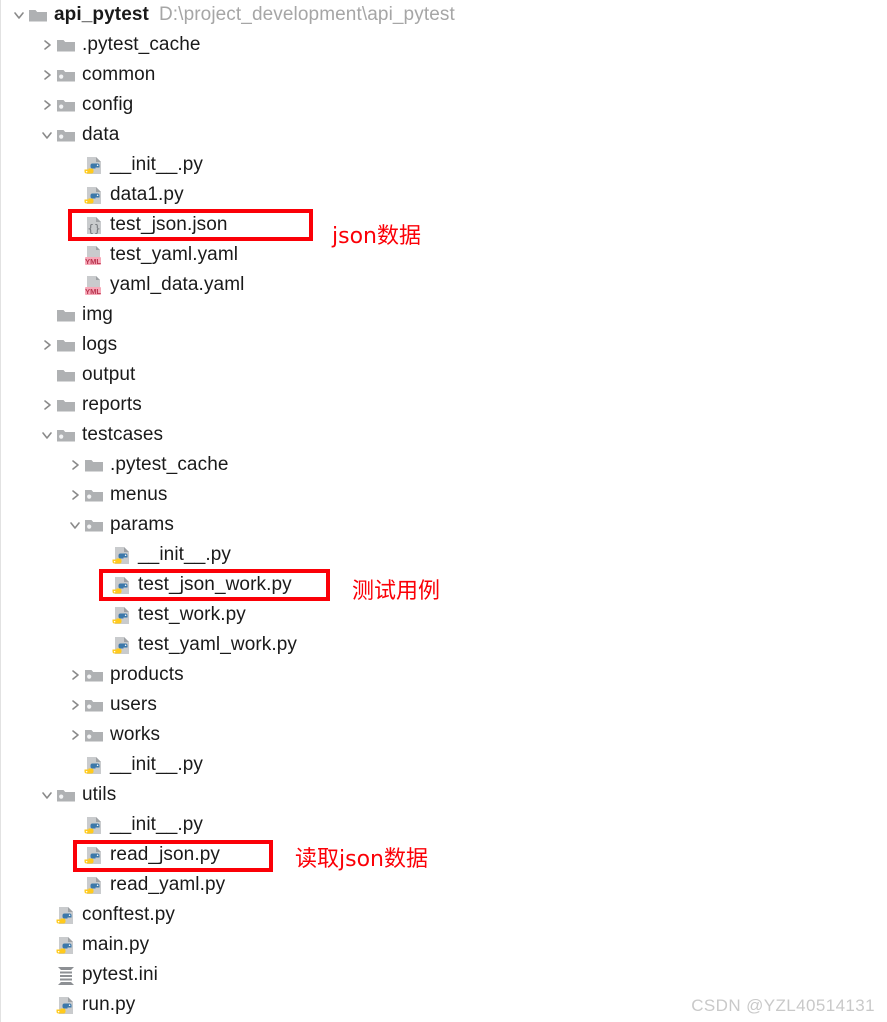 The width and height of the screenshot is (887, 1022). Describe the element at coordinates (142, 524) in the screenshot. I see `tree-row-label: params` at that location.